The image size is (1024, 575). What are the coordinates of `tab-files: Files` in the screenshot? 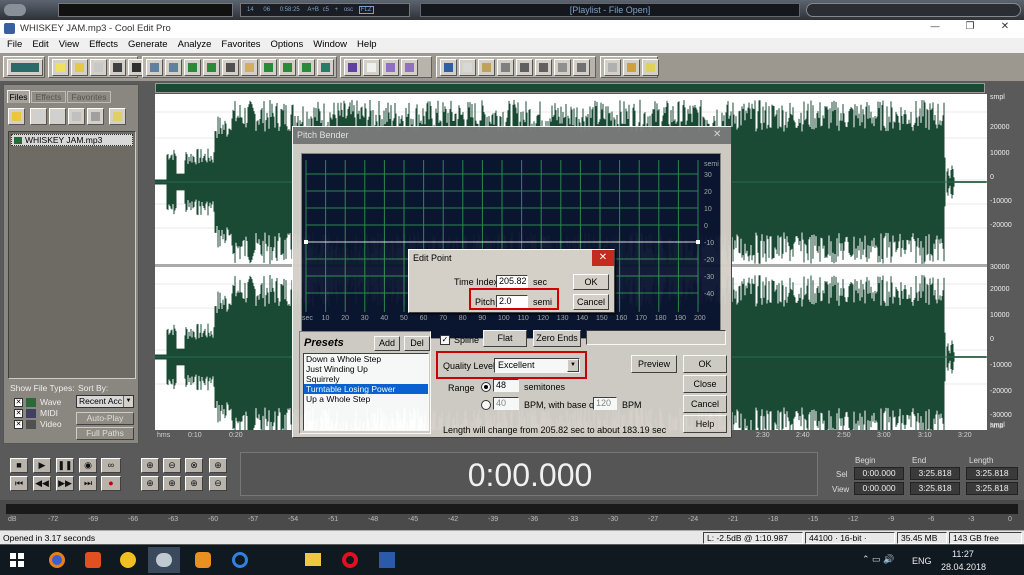 It's located at (18, 96).